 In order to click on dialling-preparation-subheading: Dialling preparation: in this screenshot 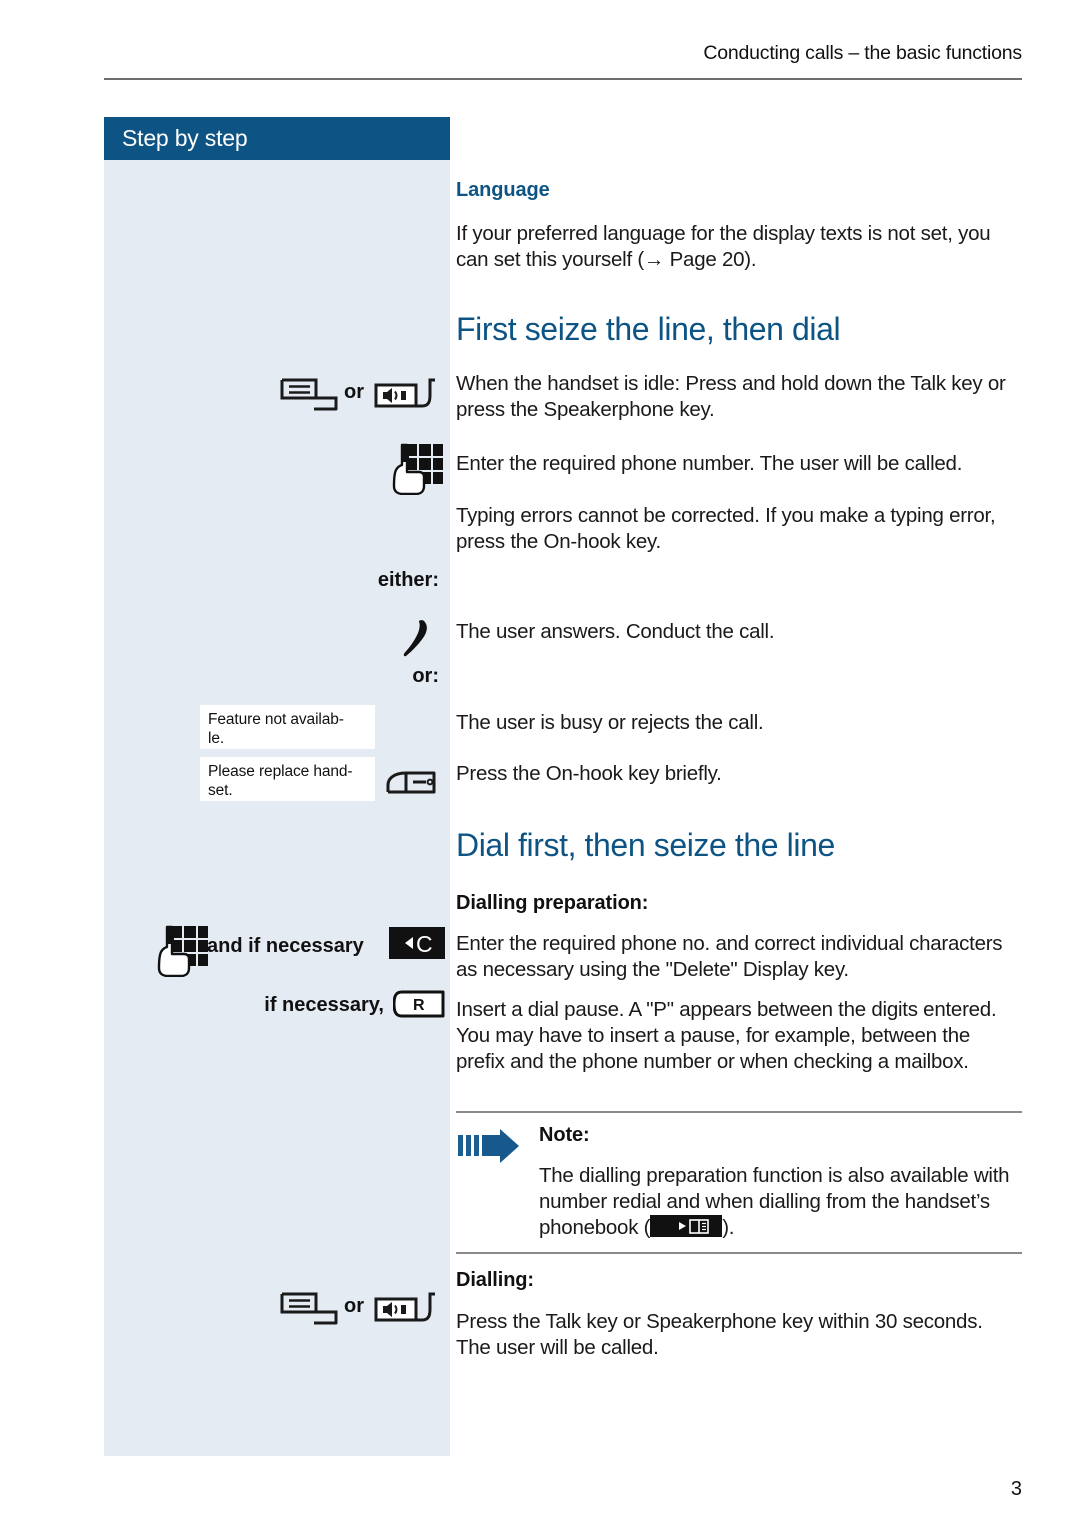, I will do `click(552, 903)`.